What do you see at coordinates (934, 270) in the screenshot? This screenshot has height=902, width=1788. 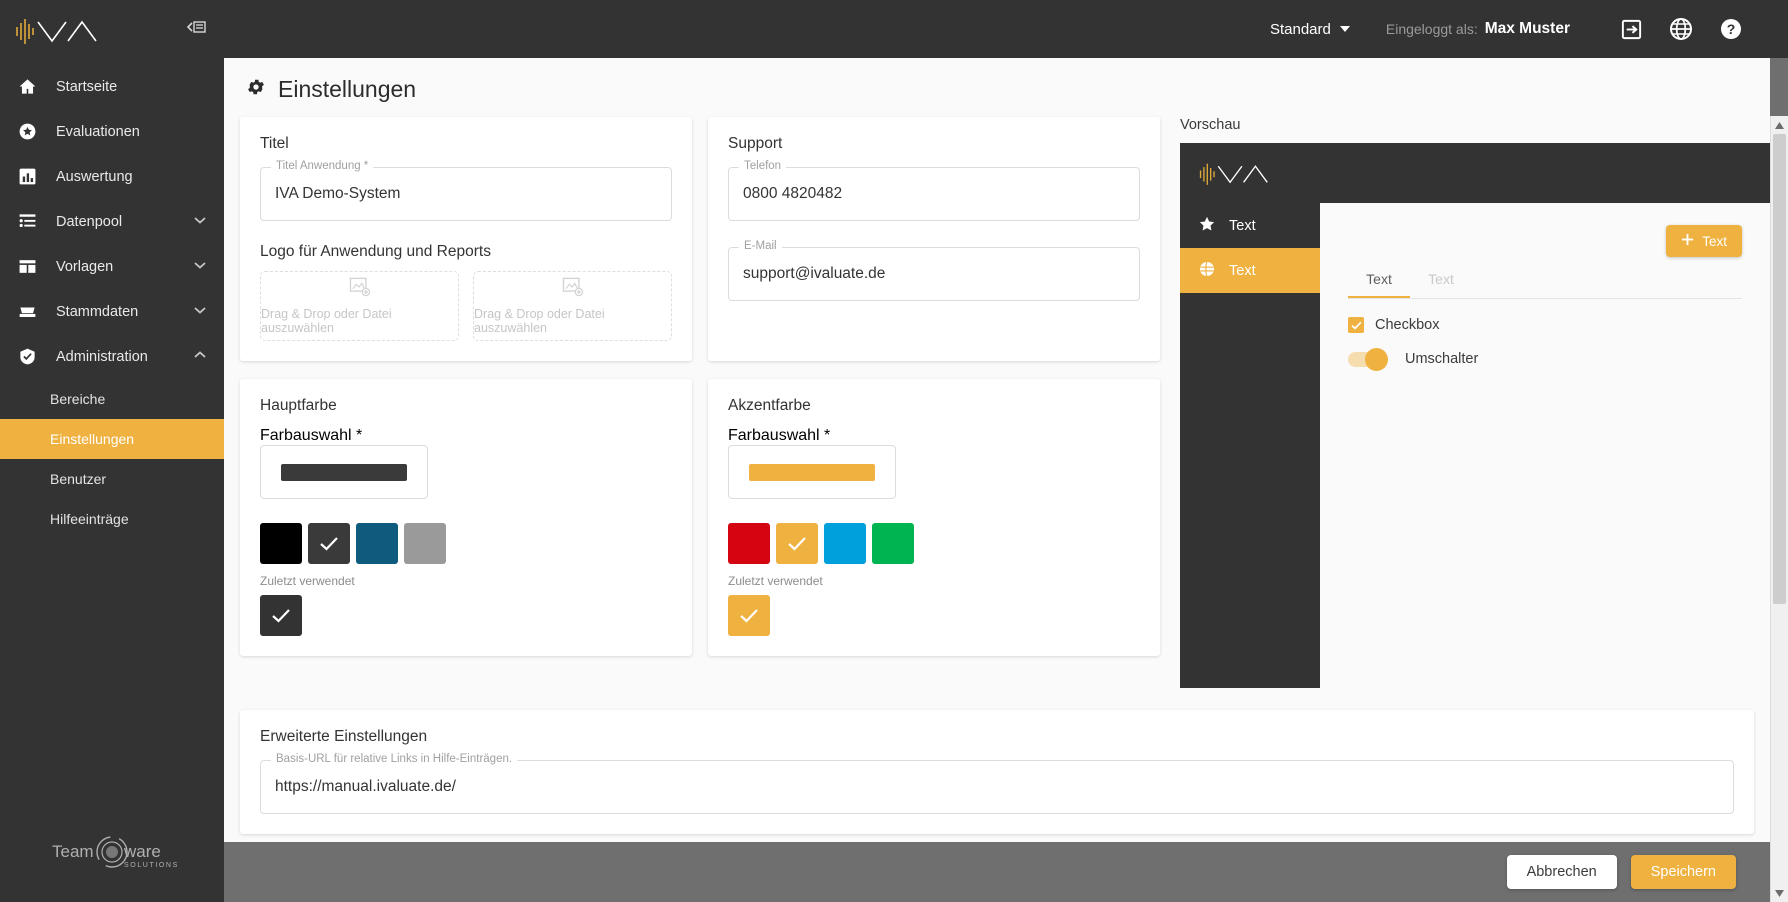 I see `email-field: E-Mail support@ivaluate.de` at bounding box center [934, 270].